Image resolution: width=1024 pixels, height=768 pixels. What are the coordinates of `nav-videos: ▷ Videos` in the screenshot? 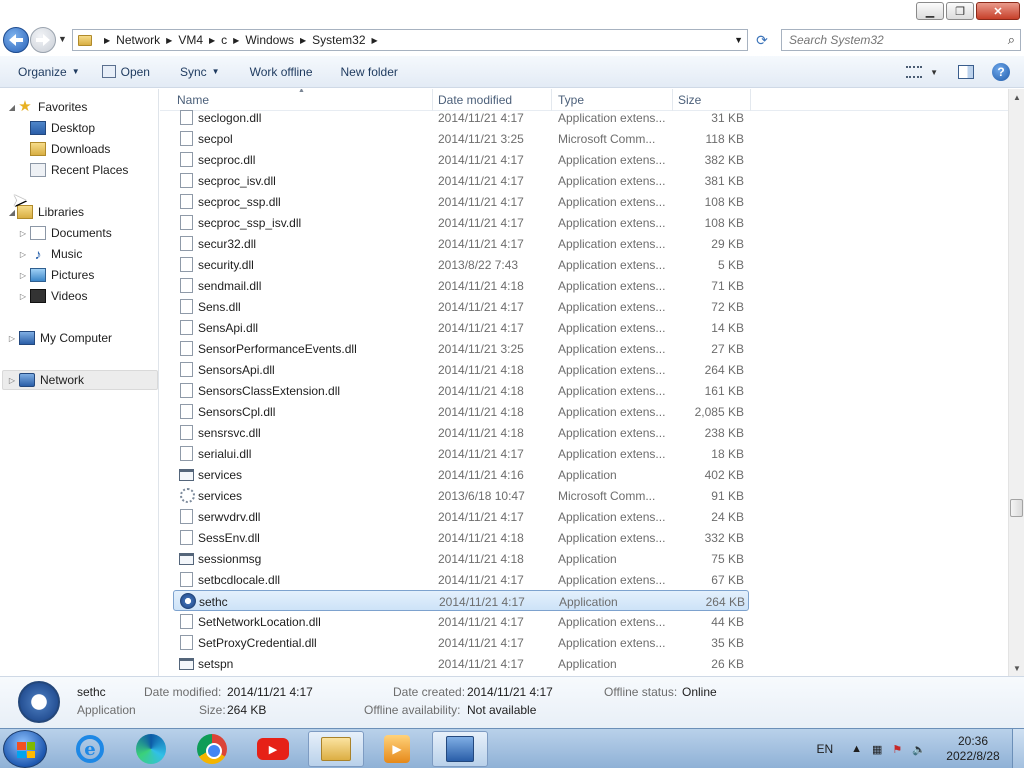 It's located at (52, 296).